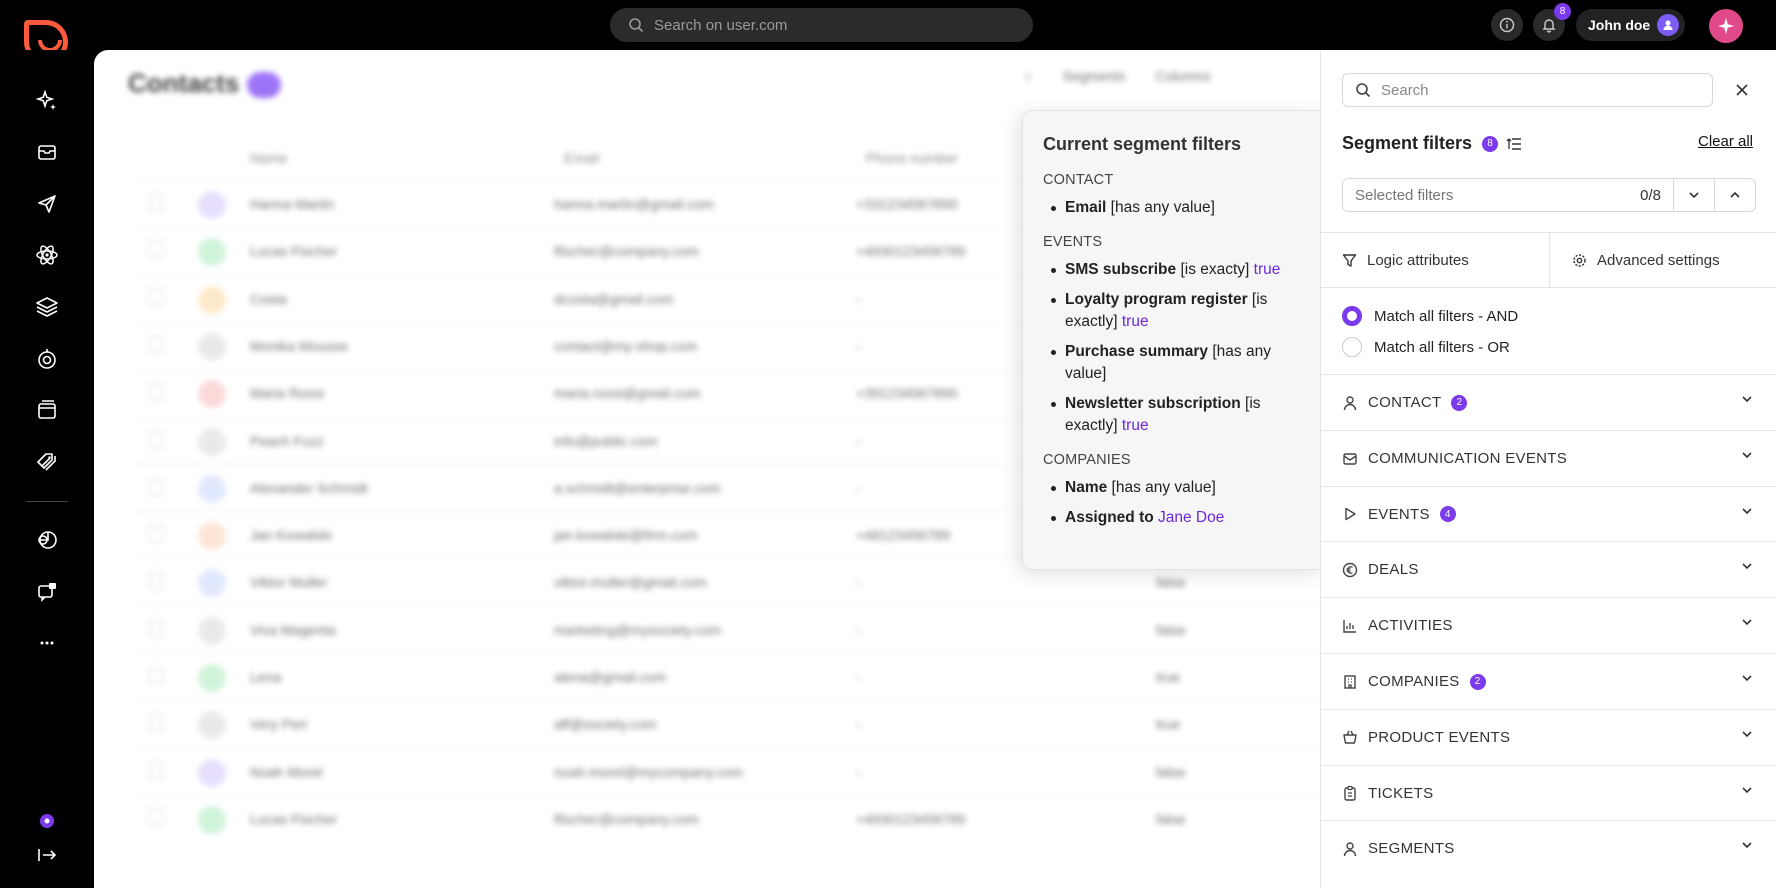  I want to click on avatar, so click(1668, 25).